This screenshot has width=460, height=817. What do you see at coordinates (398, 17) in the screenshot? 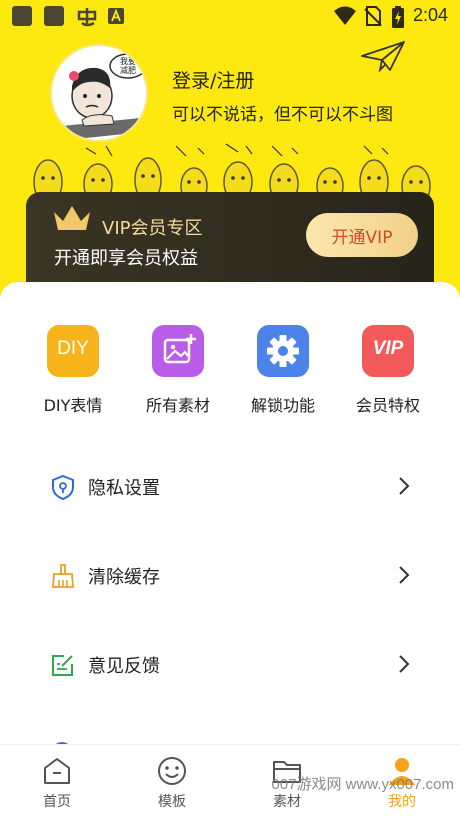
I see `battery-charging-icon` at bounding box center [398, 17].